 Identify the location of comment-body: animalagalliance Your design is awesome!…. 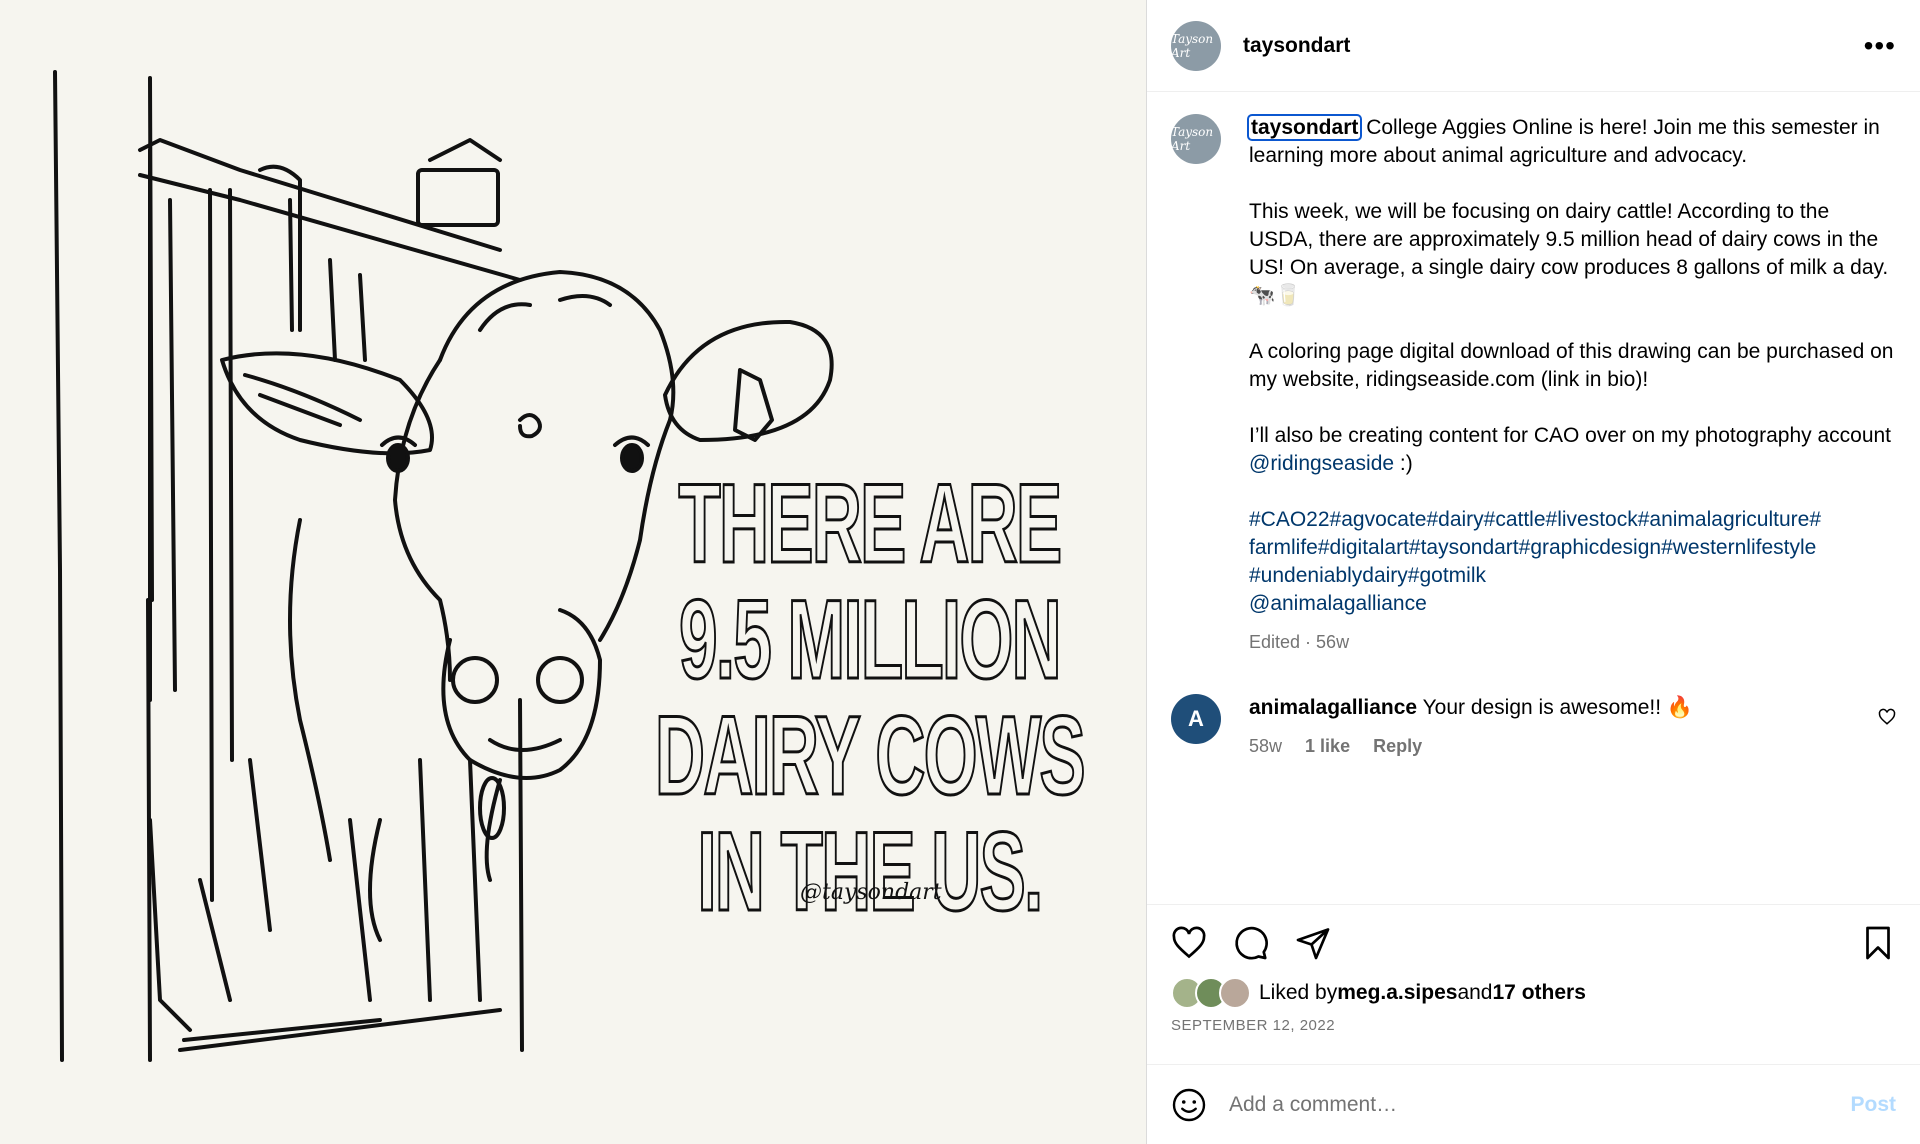
(1572, 727).